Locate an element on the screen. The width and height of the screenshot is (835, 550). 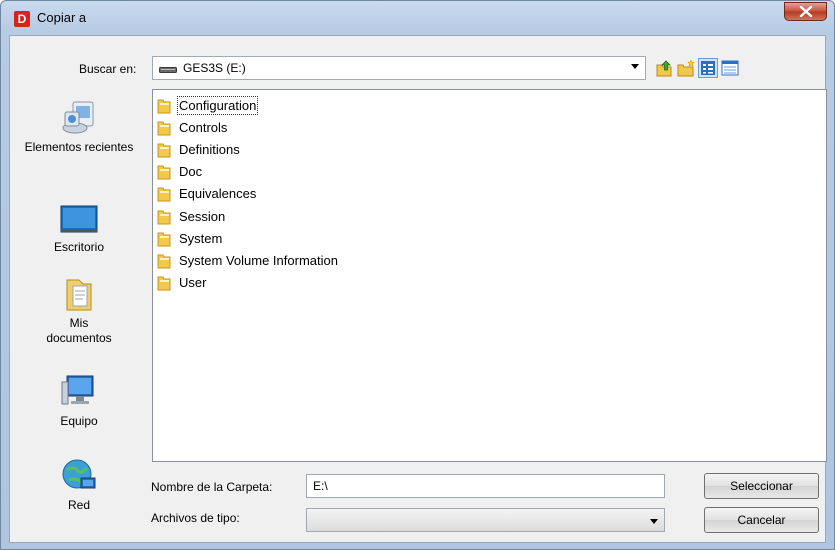
list-view-button is located at coordinates (708, 68).